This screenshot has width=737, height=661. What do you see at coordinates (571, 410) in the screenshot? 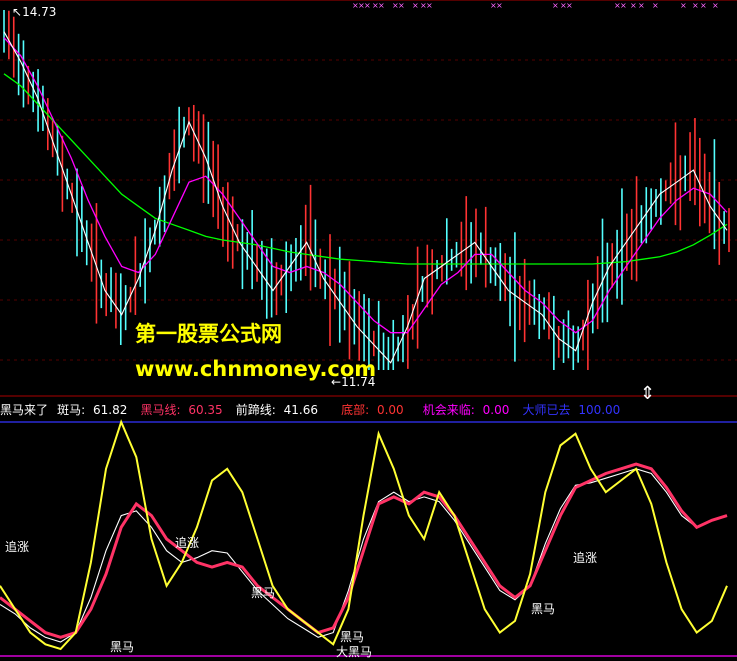
I see `indicator-item-master-gone: 大师已去 100.00` at bounding box center [571, 410].